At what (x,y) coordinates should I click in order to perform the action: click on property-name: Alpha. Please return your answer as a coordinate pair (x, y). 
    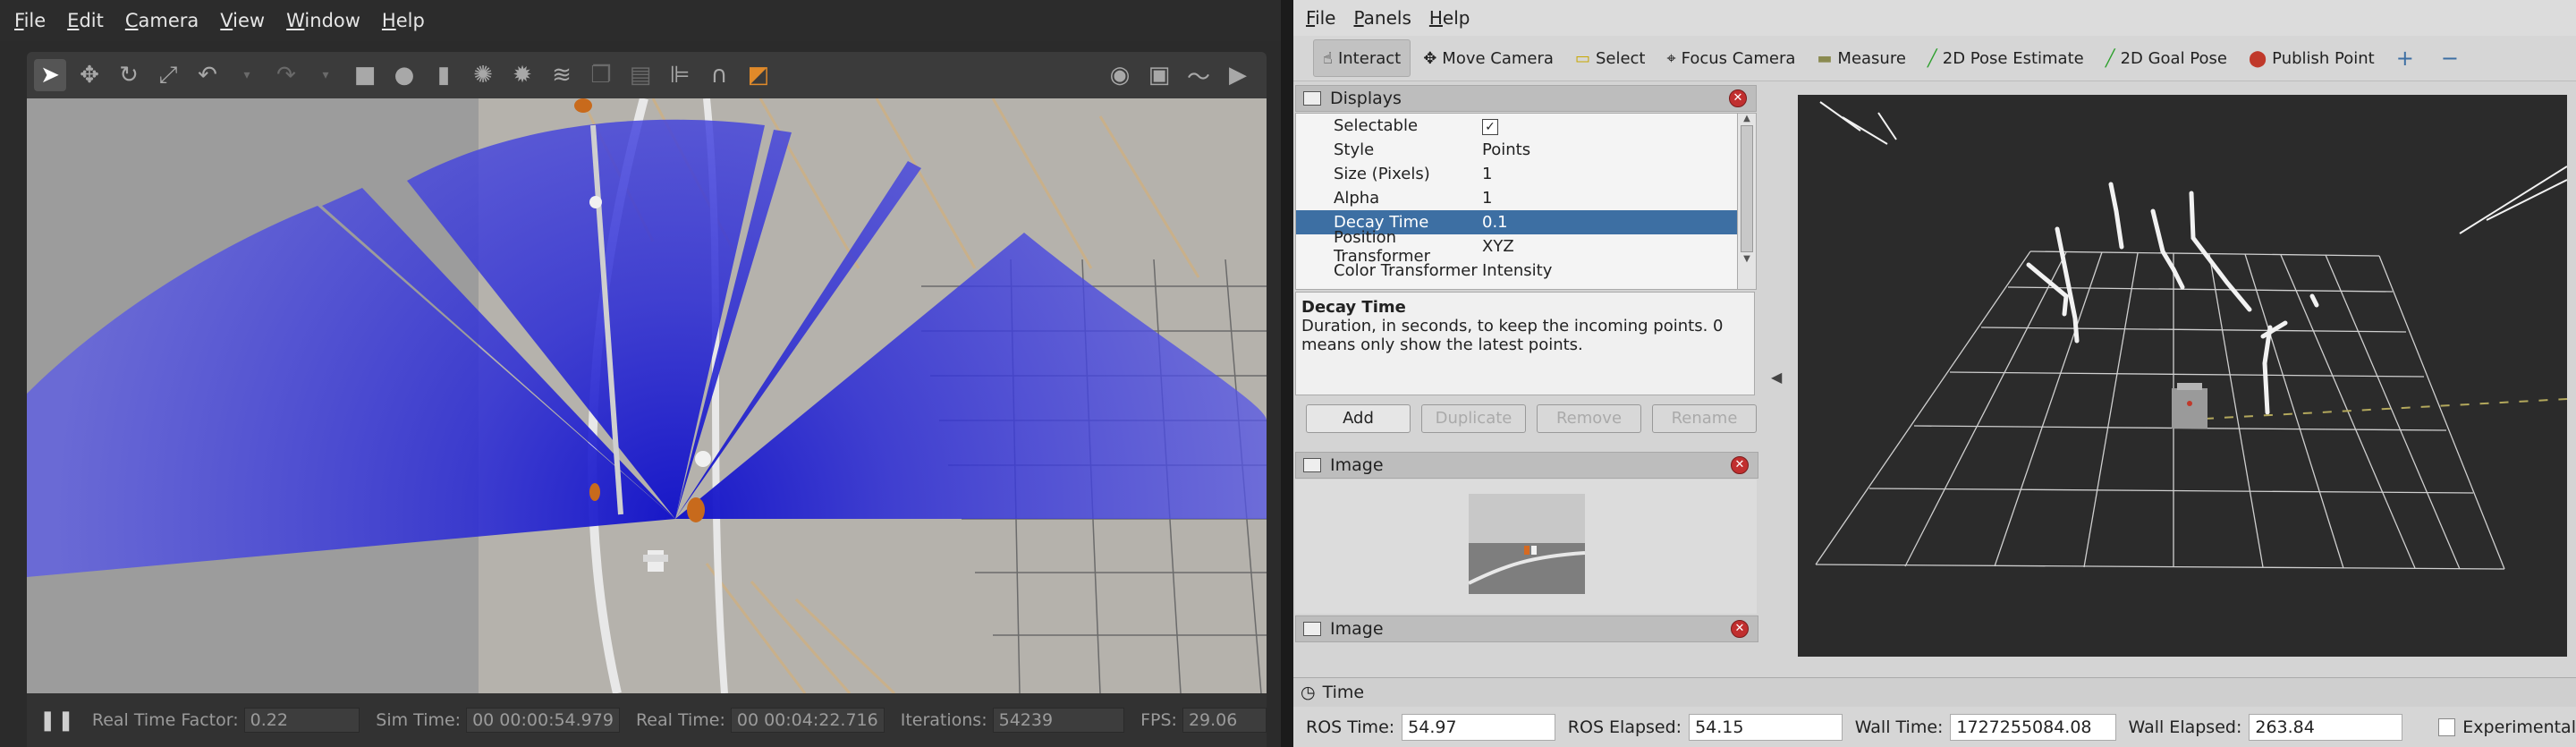
    Looking at the image, I should click on (1357, 198).